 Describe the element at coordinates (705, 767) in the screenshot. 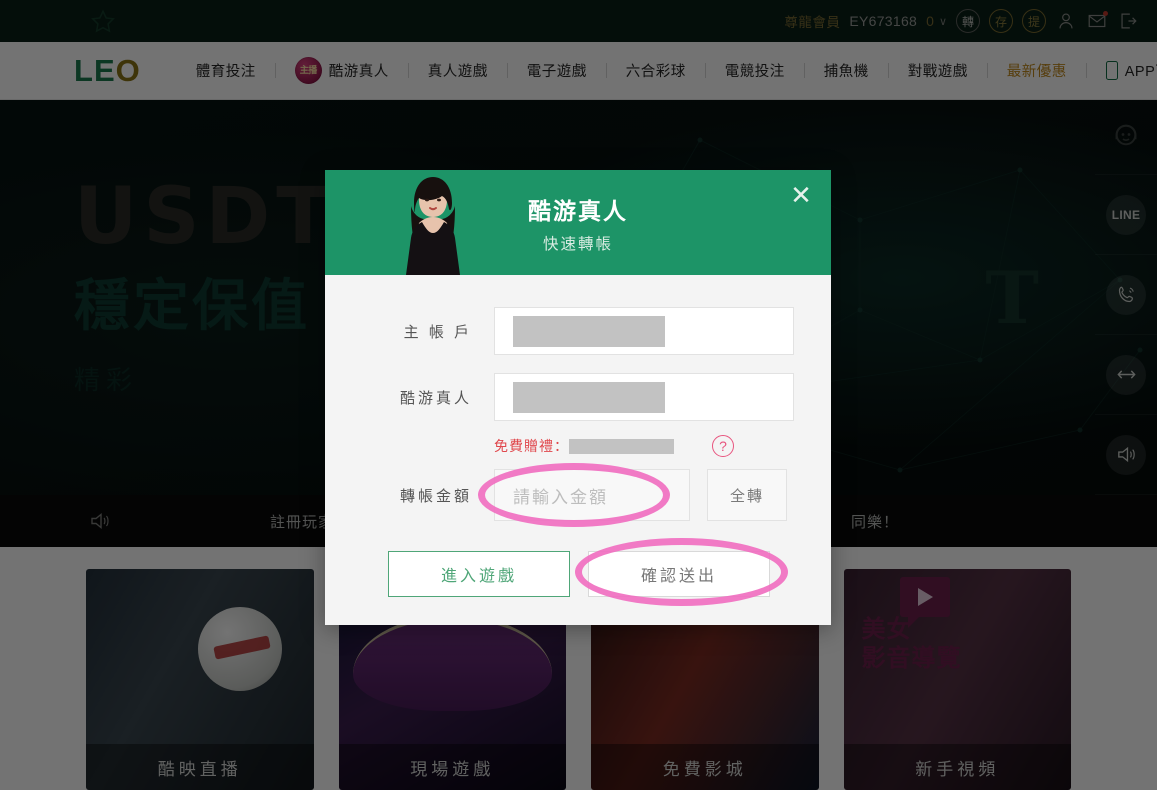

I see `card-label: 免費影城` at that location.